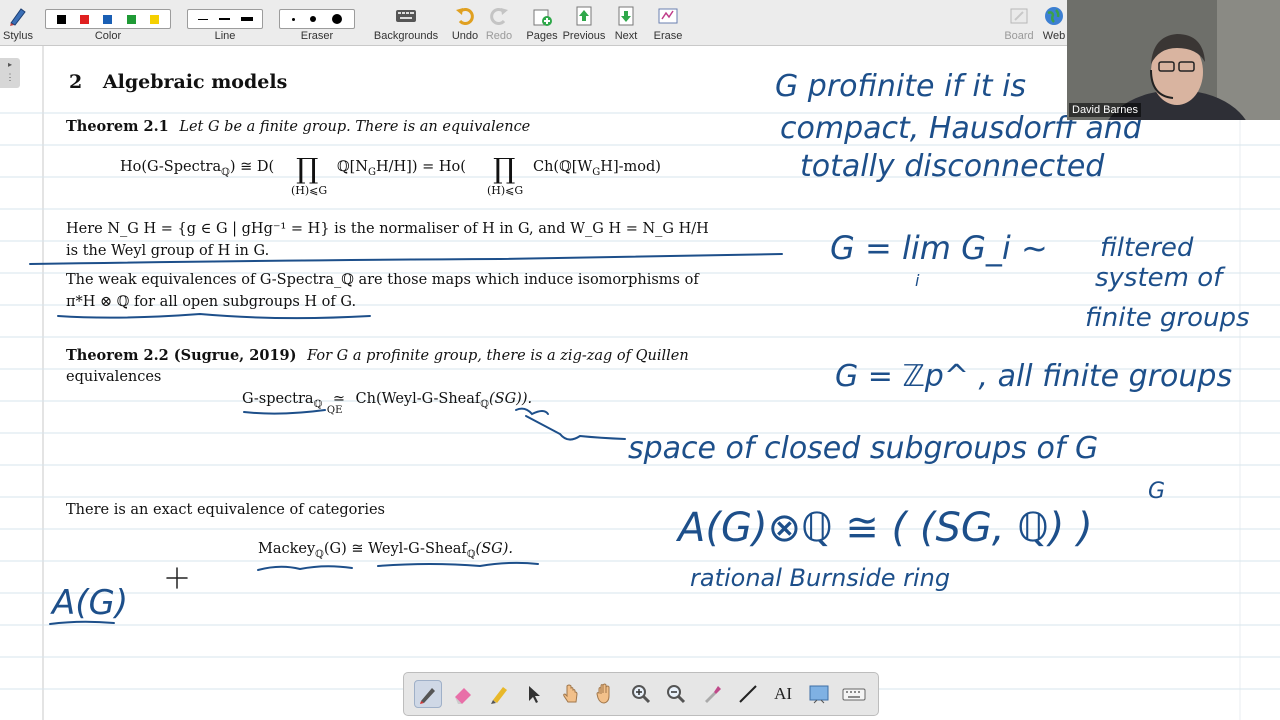 The image size is (1280, 720). Describe the element at coordinates (287, 549) in the screenshot. I see `eq-mackey: Mackey` at that location.